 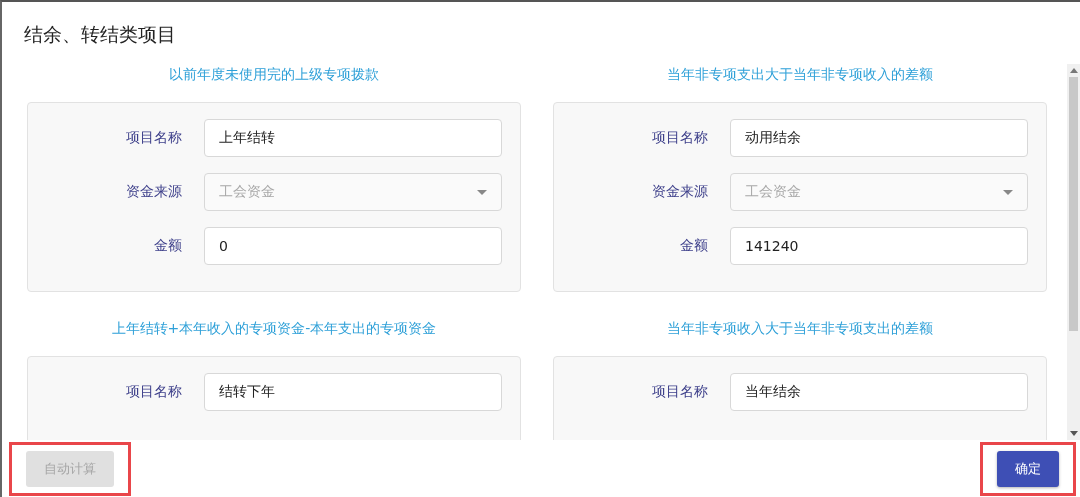 I want to click on section-heading: 当年非专项收入大于当年非专项支出的差额, so click(x=800, y=328).